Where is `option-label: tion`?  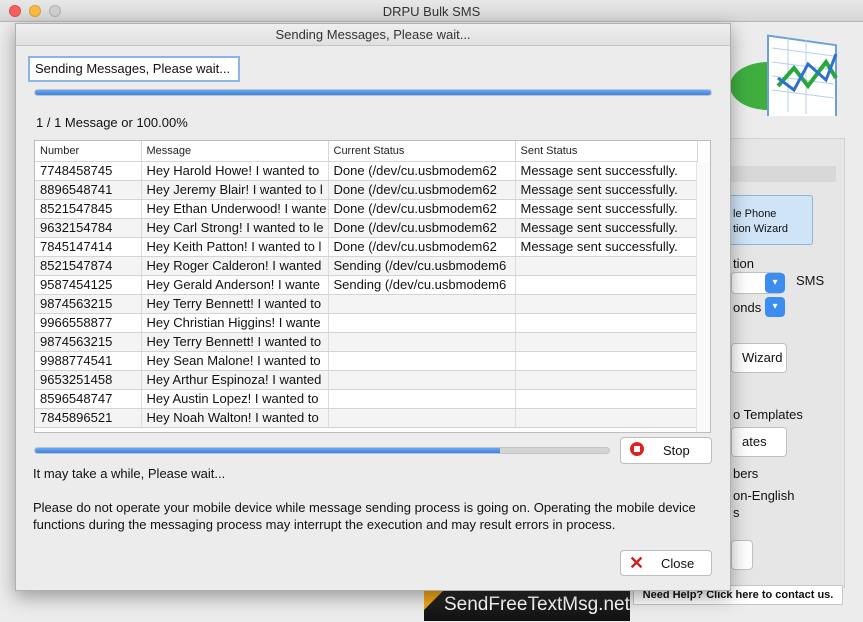
option-label: tion is located at coordinates (743, 263).